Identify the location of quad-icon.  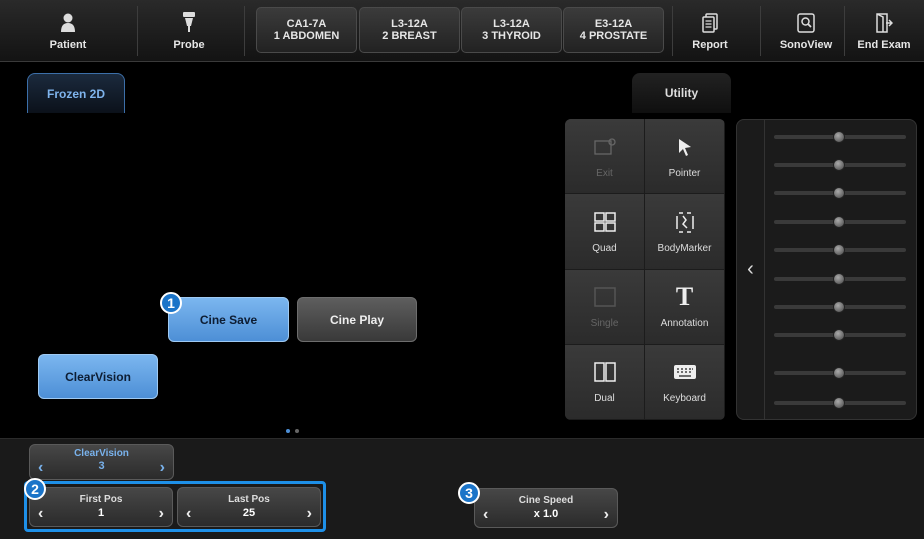
(604, 222).